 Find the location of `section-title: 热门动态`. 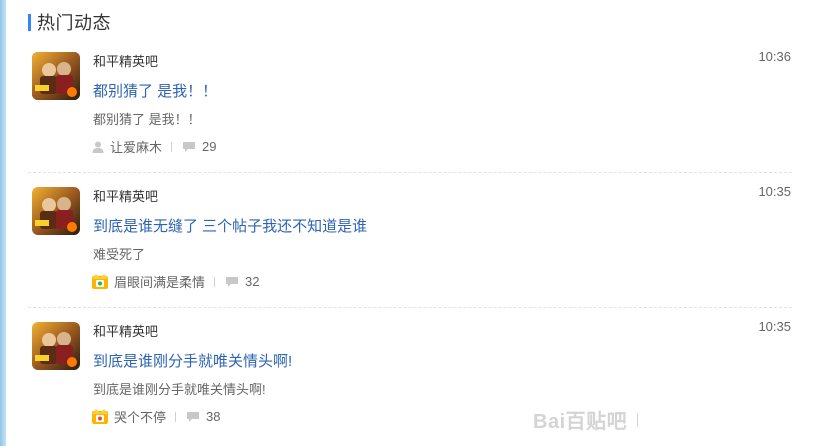

section-title: 热门动态 is located at coordinates (74, 23).